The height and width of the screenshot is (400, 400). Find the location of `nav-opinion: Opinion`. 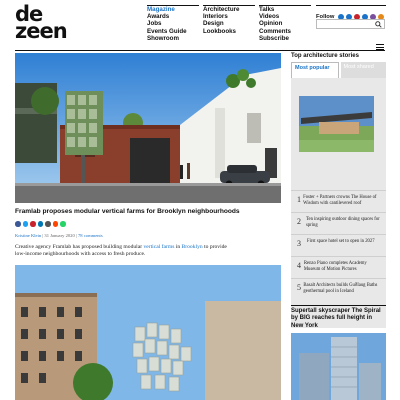

nav-opinion: Opinion is located at coordinates (285, 23).